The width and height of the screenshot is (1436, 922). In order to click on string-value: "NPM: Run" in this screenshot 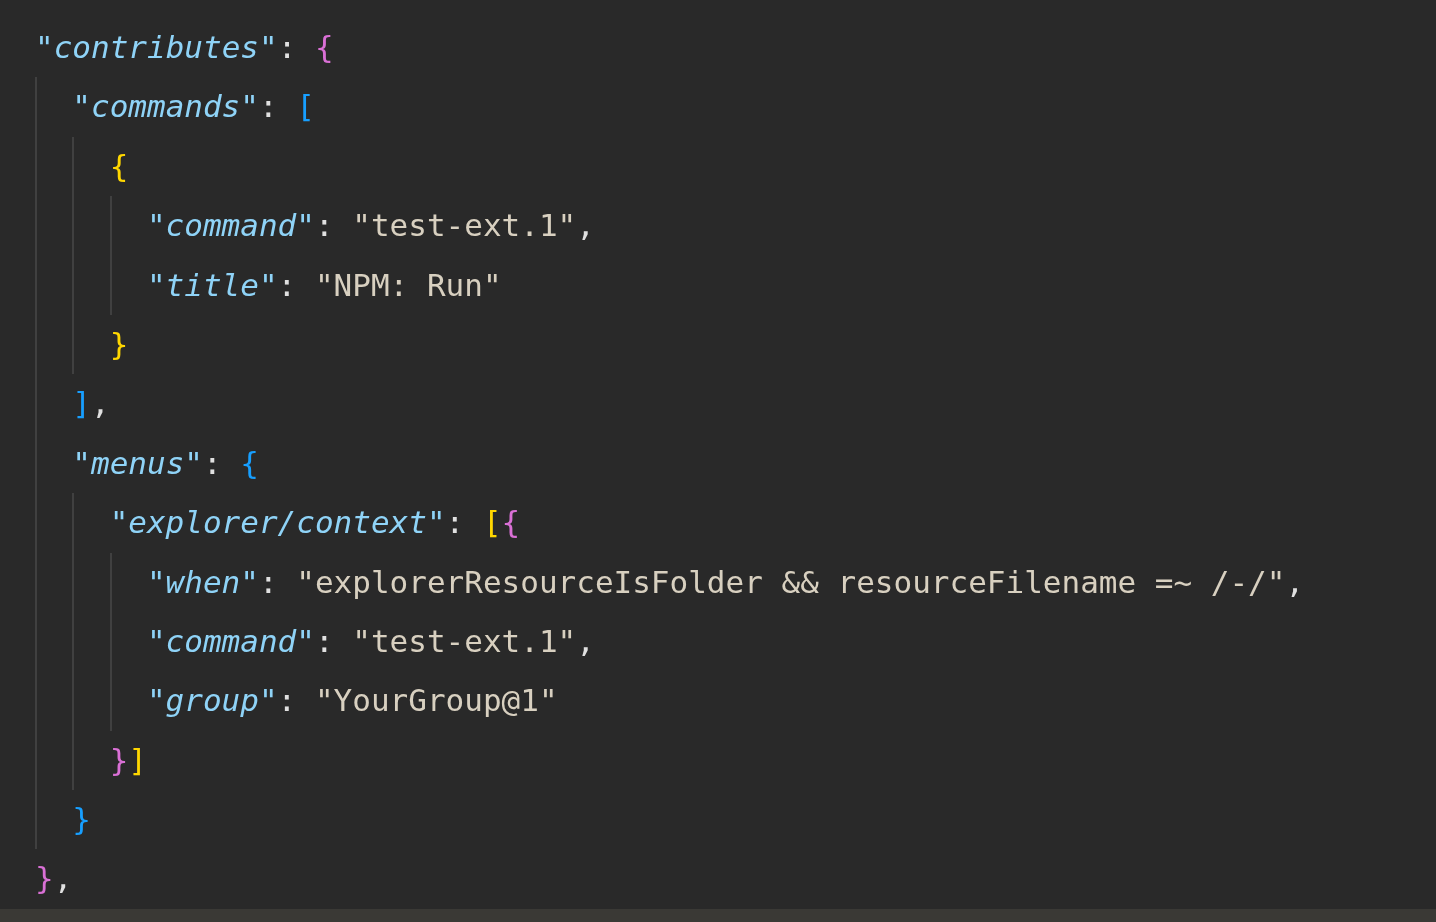, I will do `click(408, 284)`.